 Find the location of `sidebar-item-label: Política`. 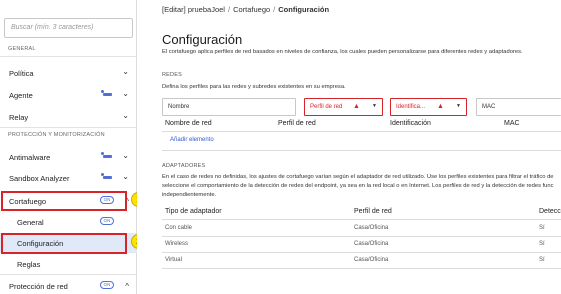

sidebar-item-label: Política is located at coordinates (21, 73).